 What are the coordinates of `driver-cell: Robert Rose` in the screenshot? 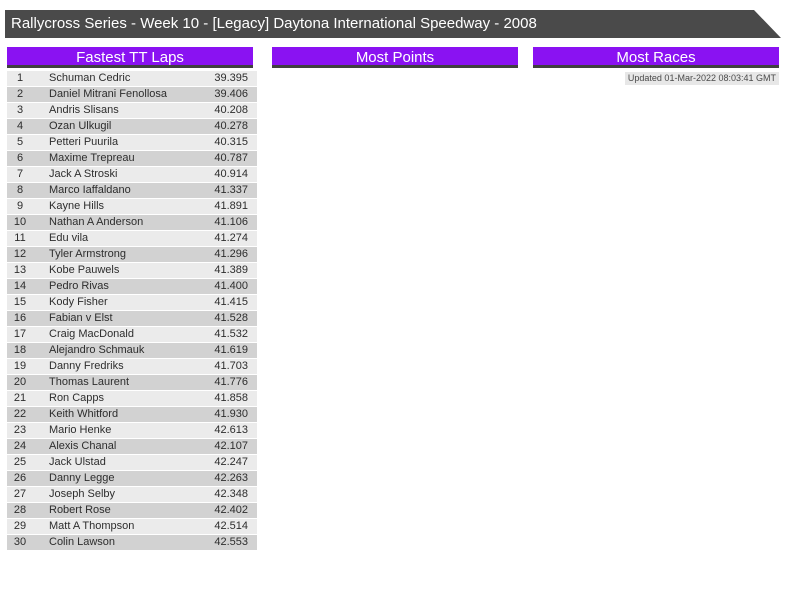 It's located at (80, 510).